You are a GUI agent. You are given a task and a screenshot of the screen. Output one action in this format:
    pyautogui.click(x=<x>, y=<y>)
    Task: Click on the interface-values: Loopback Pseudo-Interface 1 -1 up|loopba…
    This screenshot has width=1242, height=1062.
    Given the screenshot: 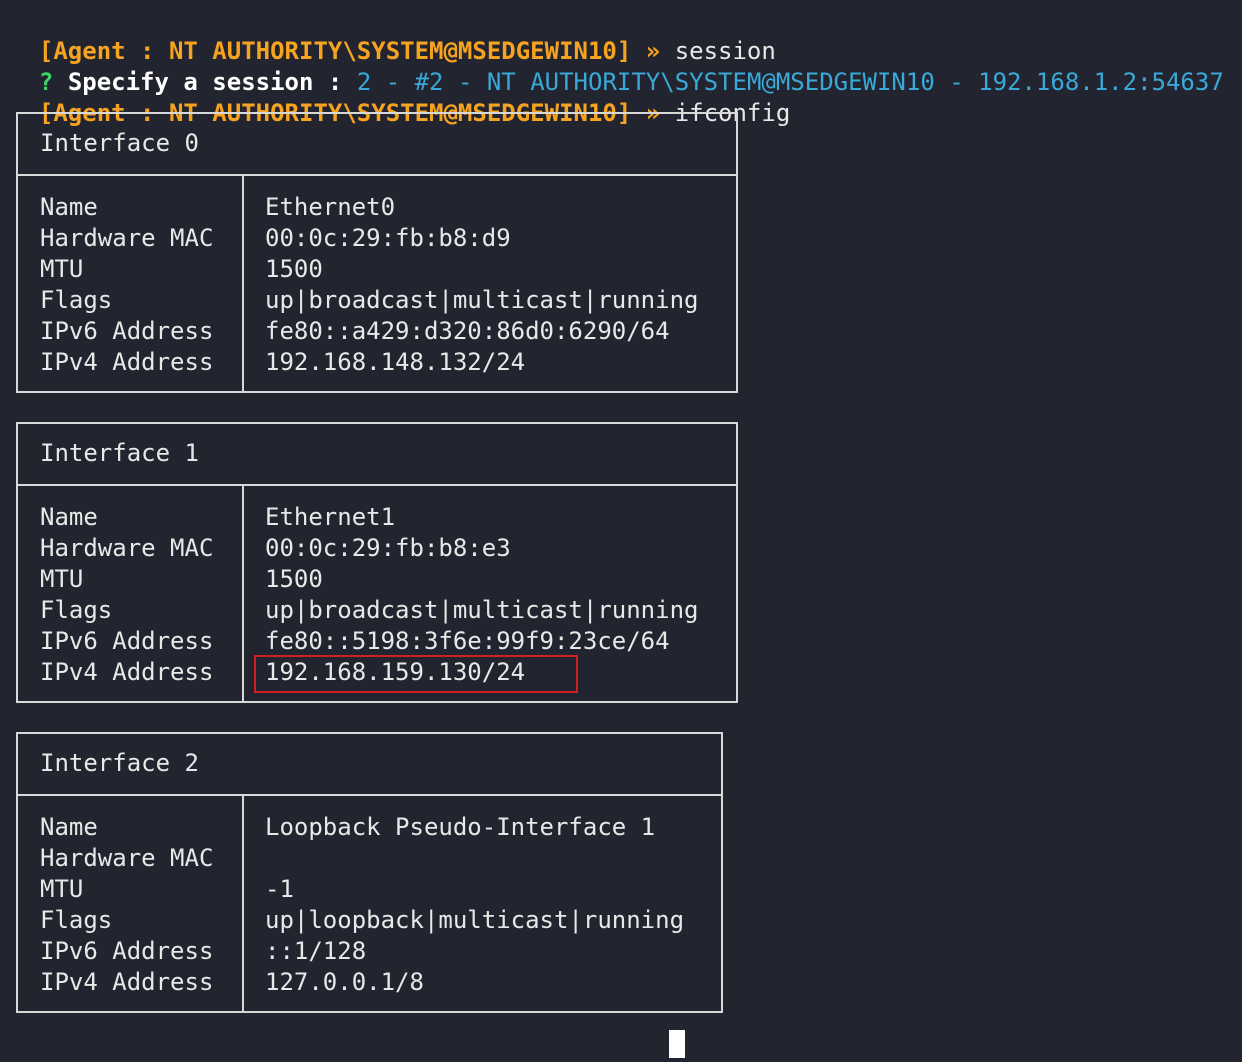 What is the action you would take?
    pyautogui.click(x=474, y=905)
    